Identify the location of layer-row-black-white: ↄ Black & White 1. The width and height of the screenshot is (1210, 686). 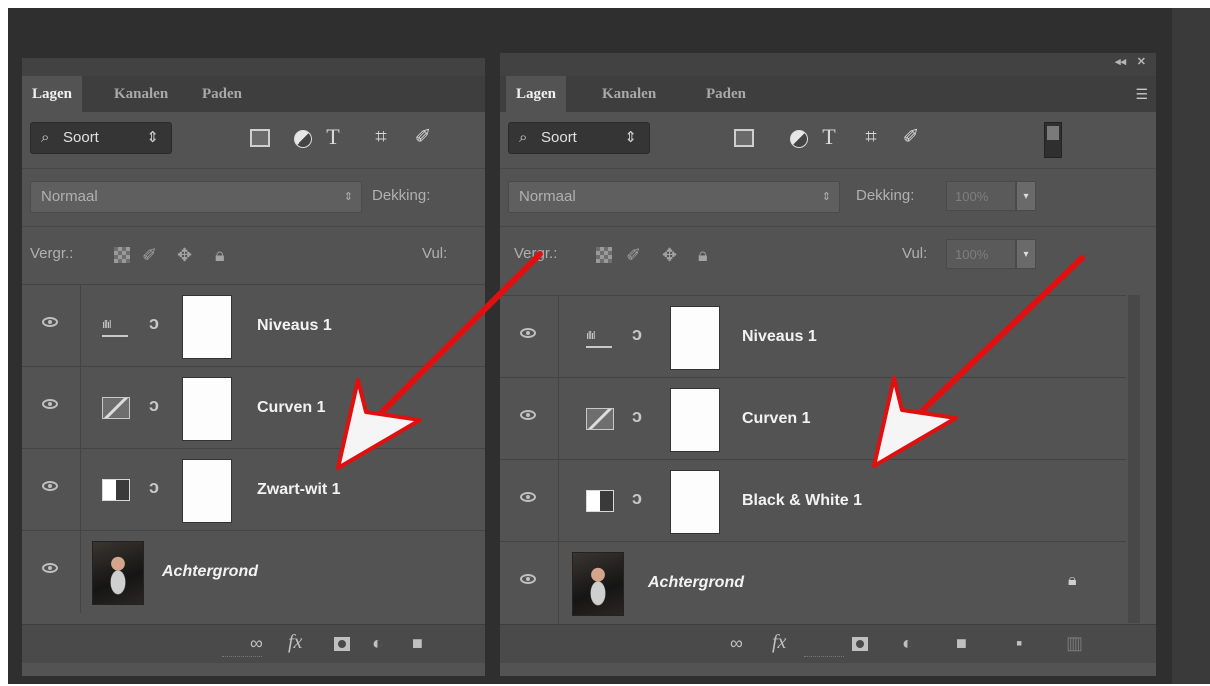
(813, 500).